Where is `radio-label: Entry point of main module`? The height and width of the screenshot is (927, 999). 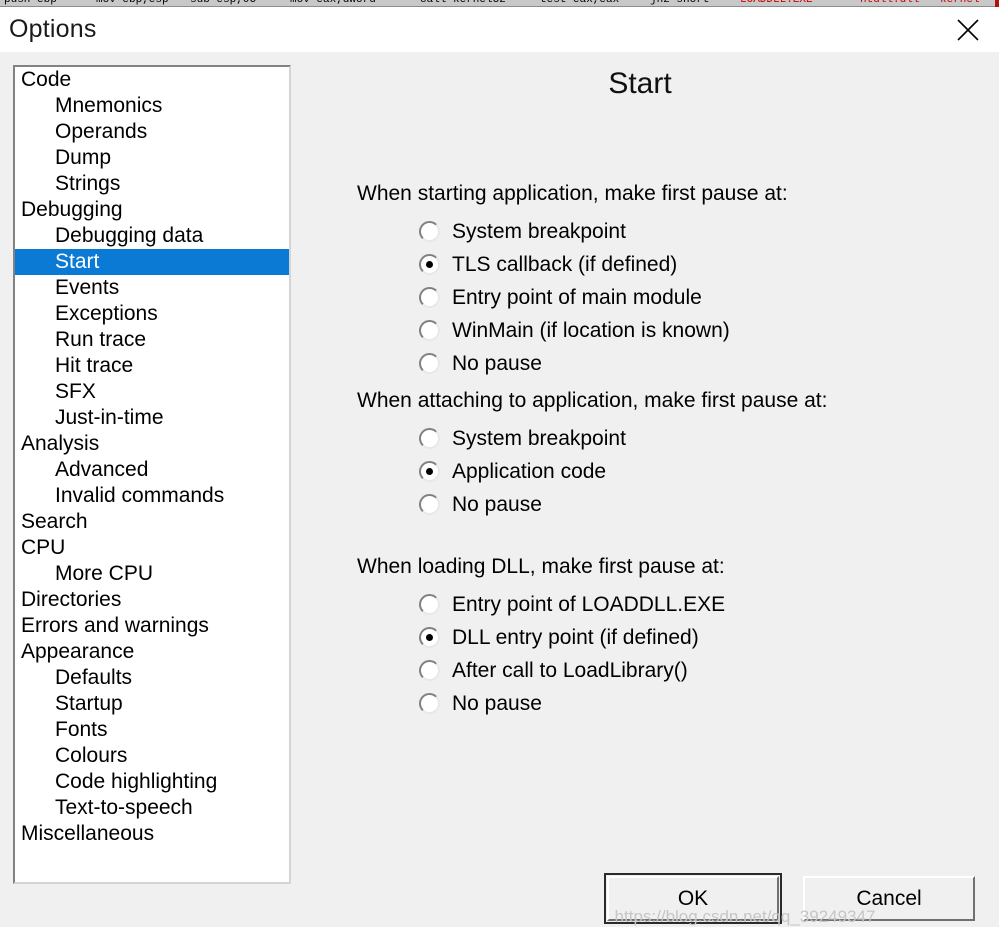
radio-label: Entry point of main module is located at coordinates (577, 297).